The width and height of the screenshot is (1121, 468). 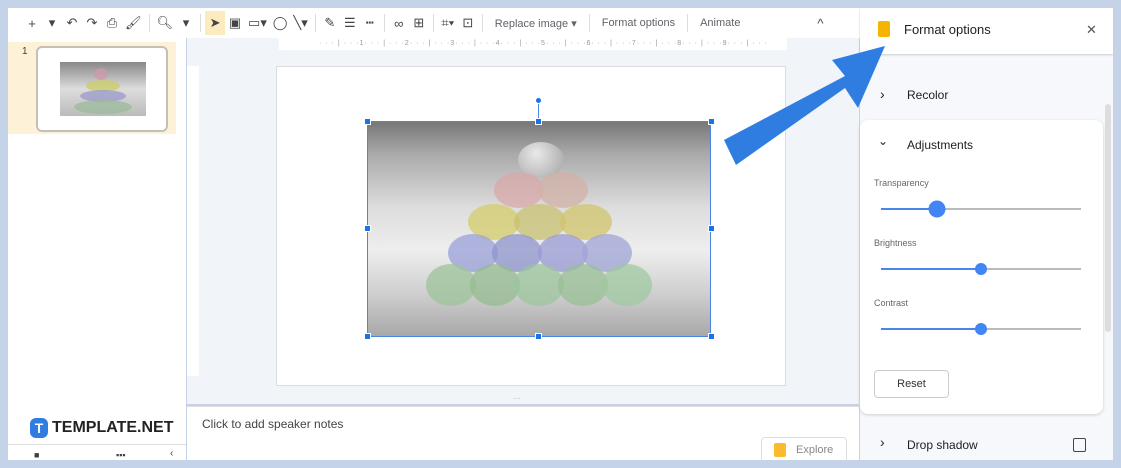 I want to click on annotation-arrow, so click(x=804, y=105).